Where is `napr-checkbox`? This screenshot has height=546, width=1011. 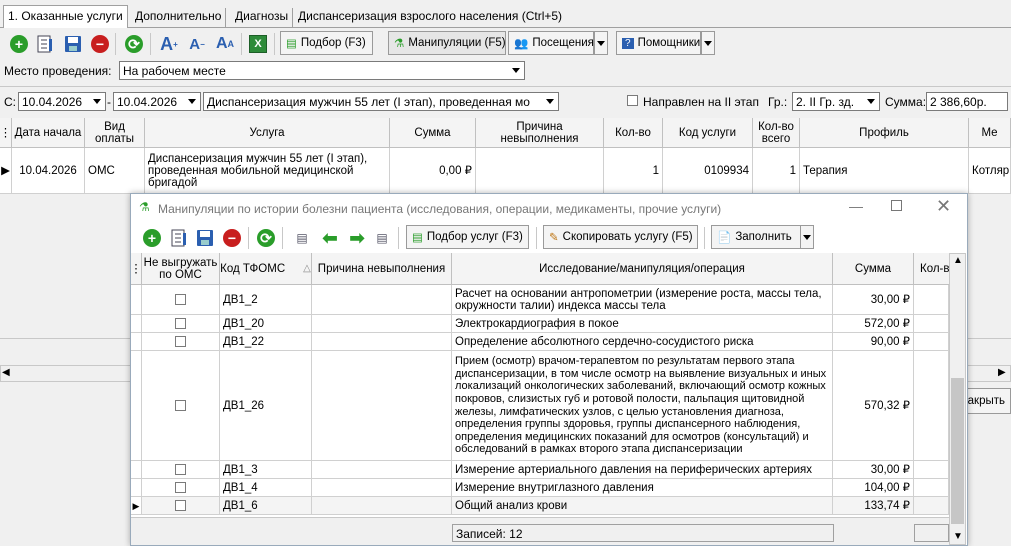 napr-checkbox is located at coordinates (632, 100).